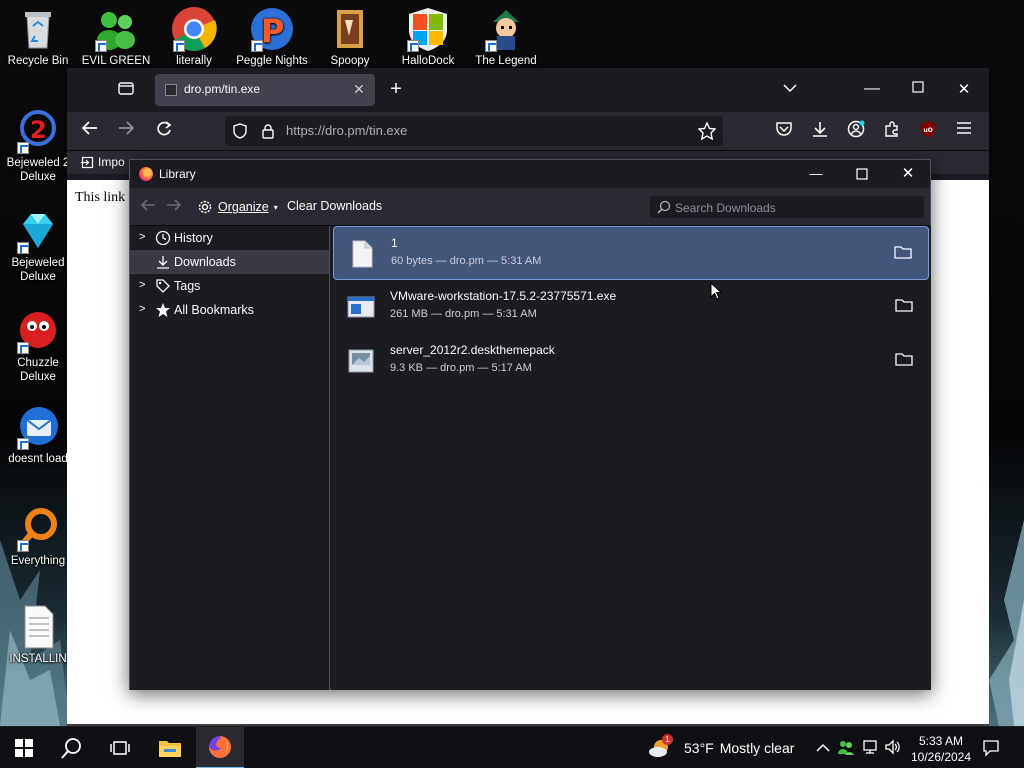  What do you see at coordinates (964, 128) in the screenshot?
I see `hamburger-menu-icon` at bounding box center [964, 128].